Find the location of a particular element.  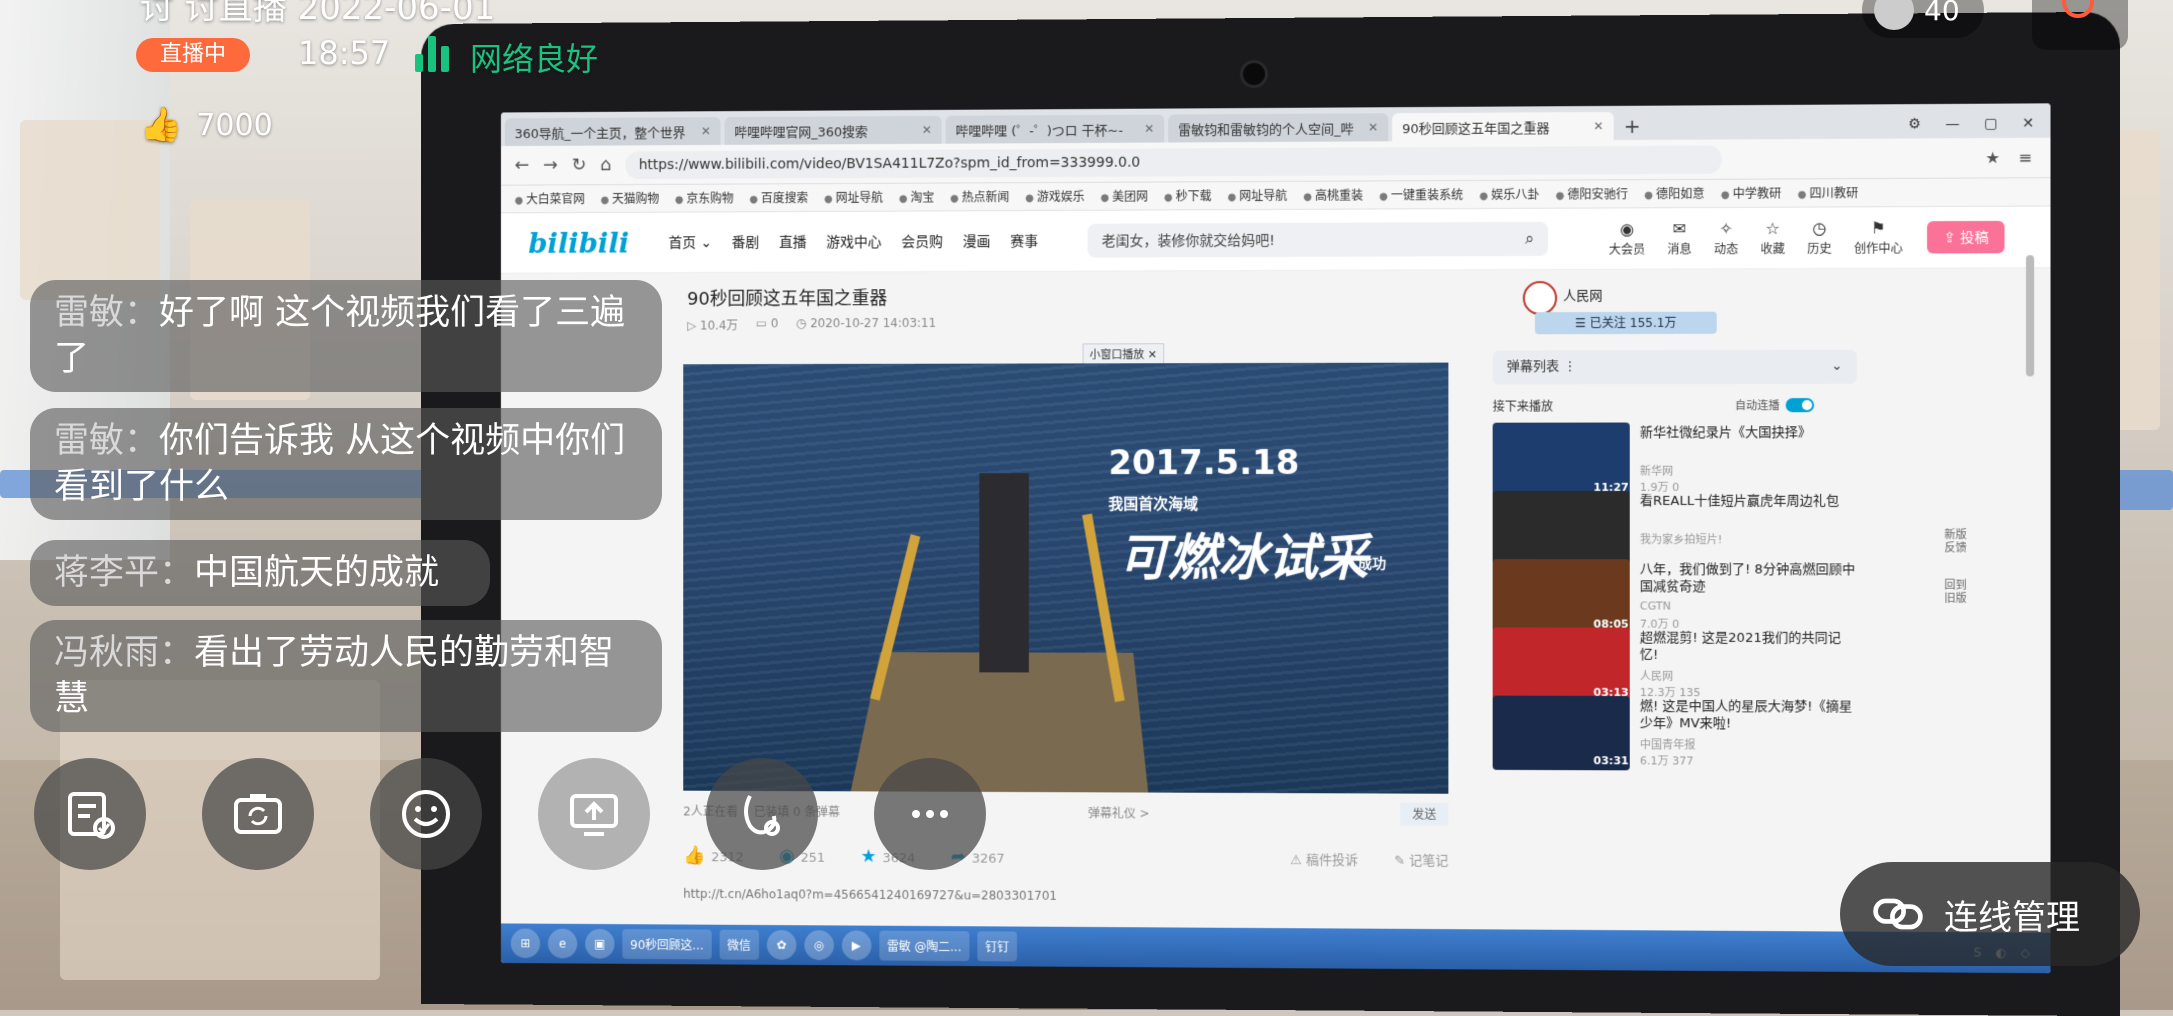

bilibili-nav-item: 会员购 is located at coordinates (922, 241).